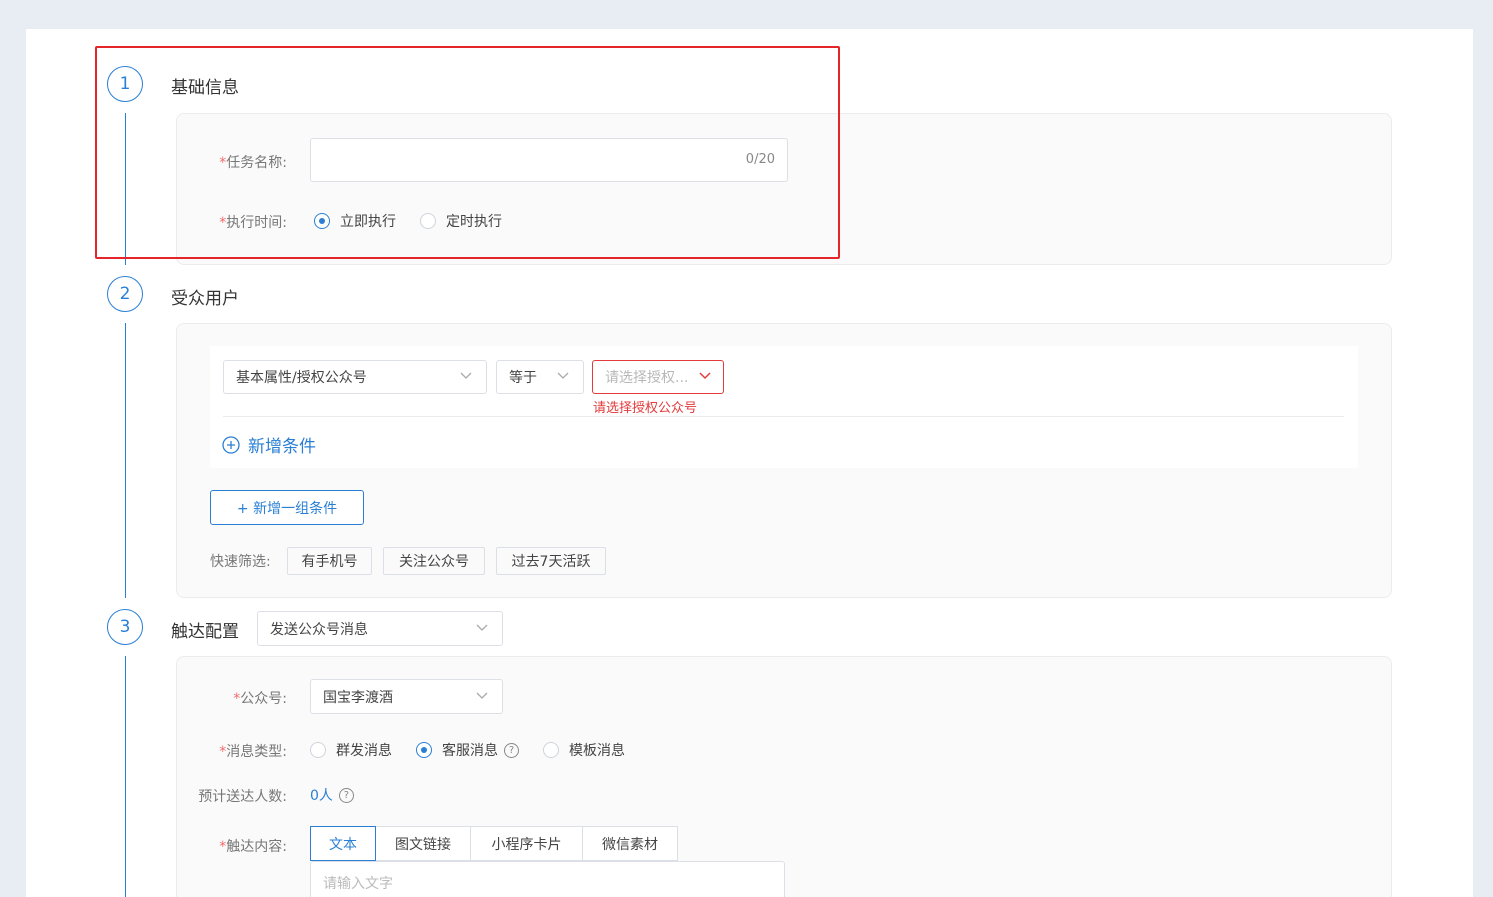  What do you see at coordinates (287, 507) in the screenshot?
I see `add-condition-group-button: + 新增一组条件` at bounding box center [287, 507].